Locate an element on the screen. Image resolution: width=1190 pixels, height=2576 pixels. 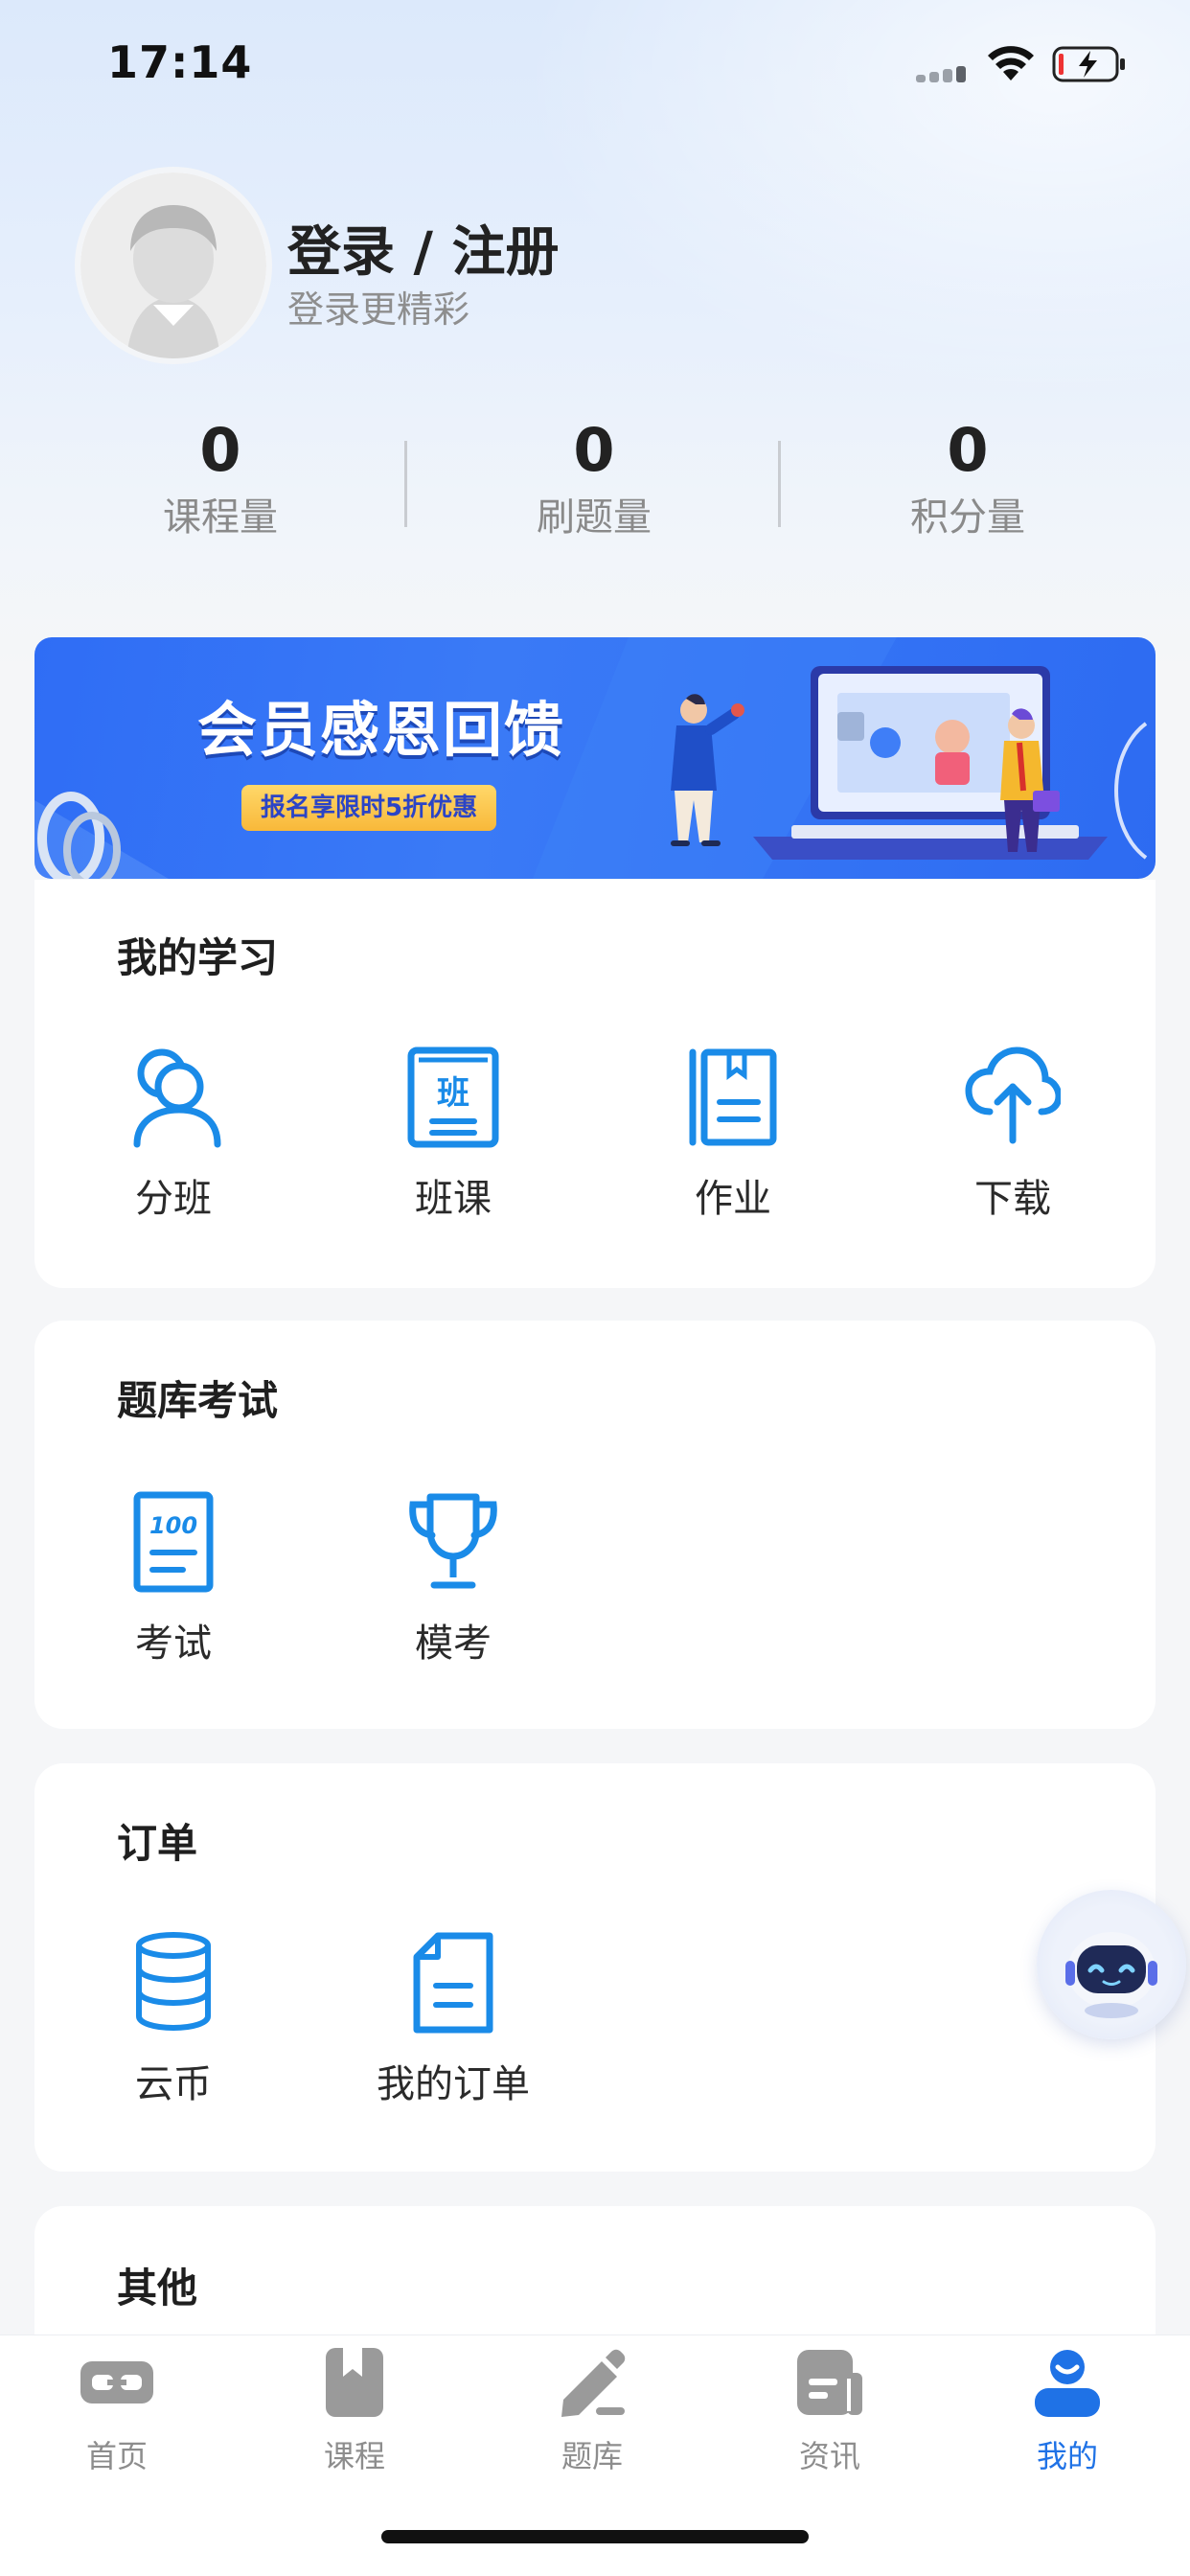
tab-label: 首页 is located at coordinates (117, 2456).